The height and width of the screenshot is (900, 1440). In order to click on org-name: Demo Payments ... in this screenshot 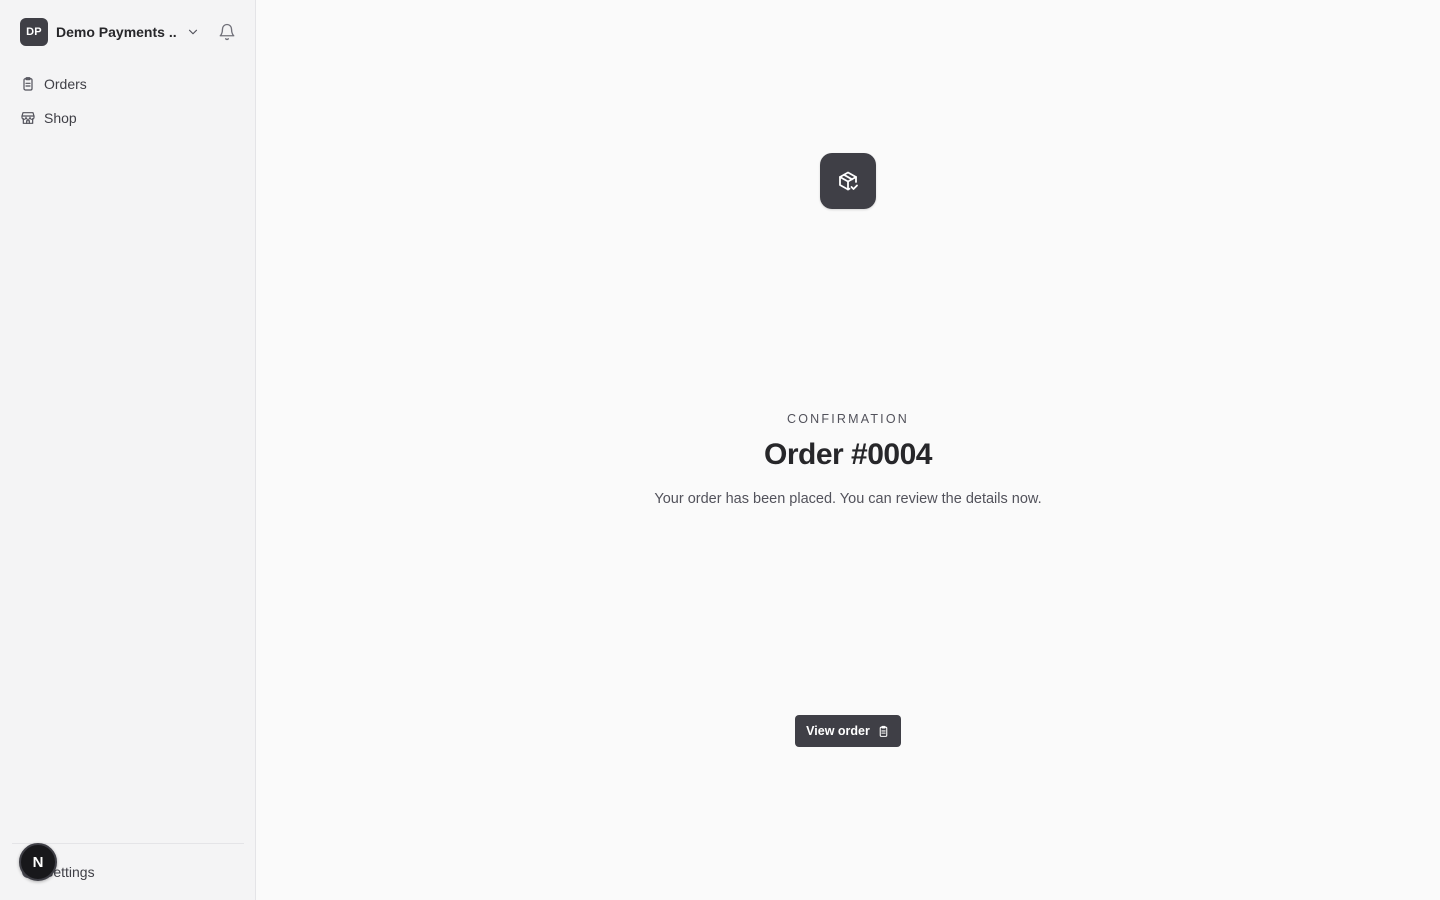, I will do `click(116, 32)`.